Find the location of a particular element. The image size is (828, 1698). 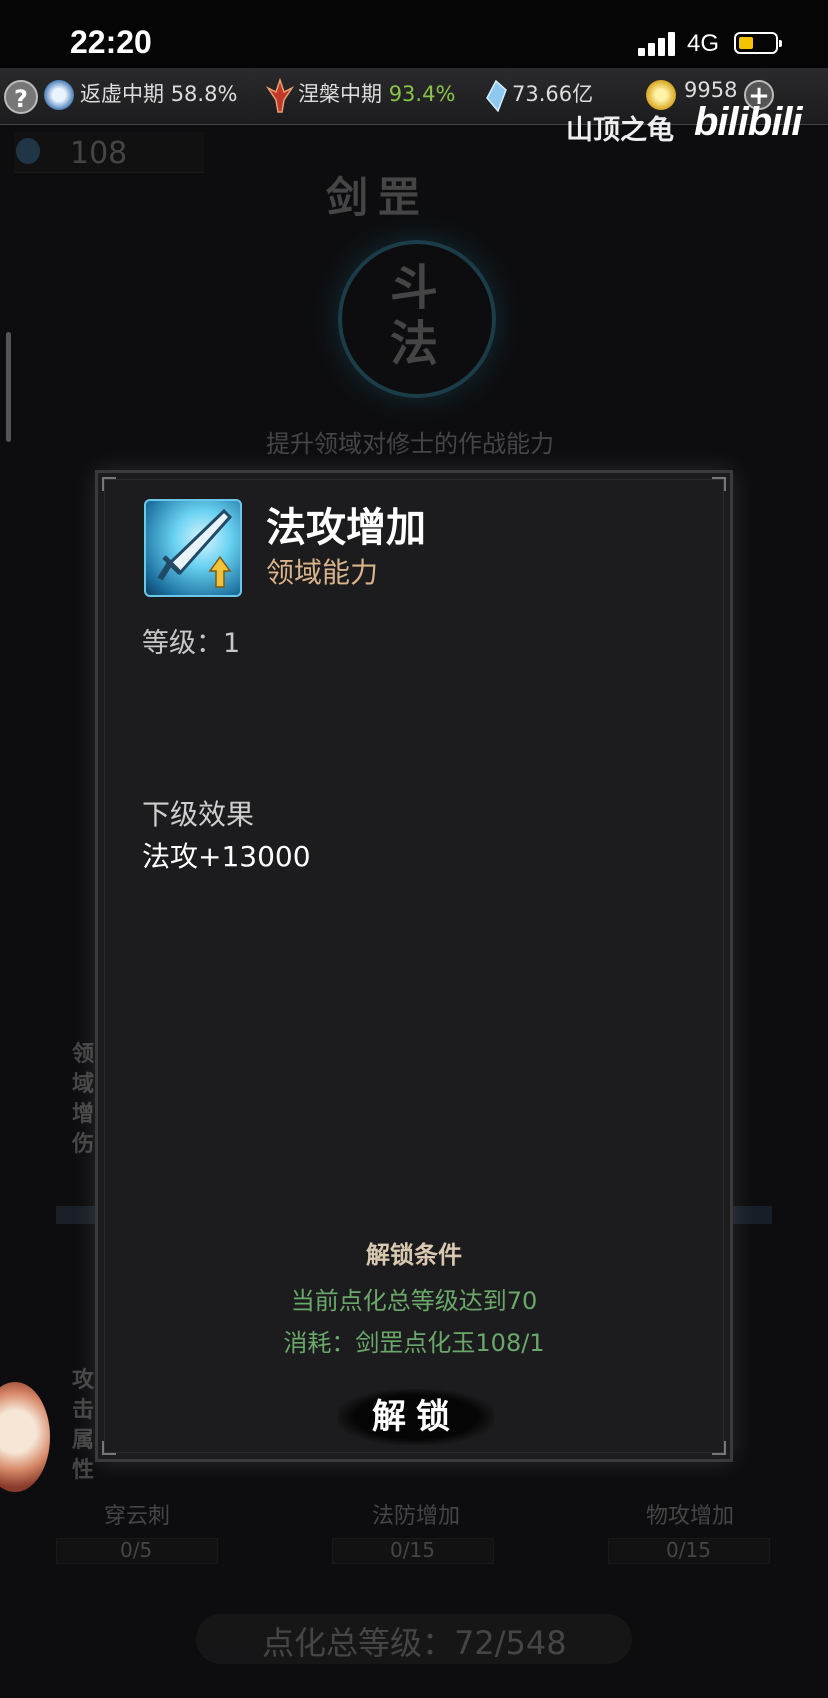

skill-name-2: 法防增加 is located at coordinates (416, 1516).